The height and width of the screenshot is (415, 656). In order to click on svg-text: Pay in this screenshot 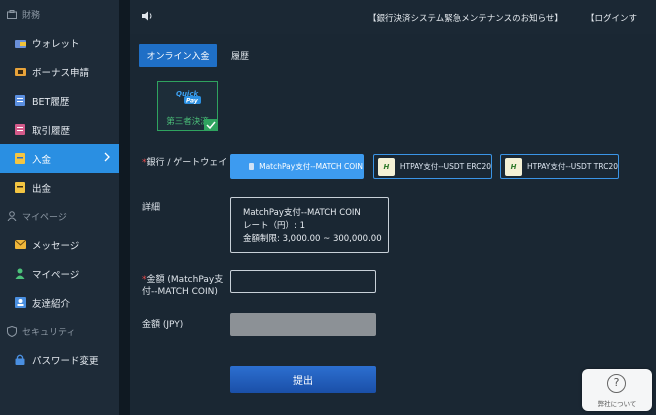, I will do `click(192, 101)`.